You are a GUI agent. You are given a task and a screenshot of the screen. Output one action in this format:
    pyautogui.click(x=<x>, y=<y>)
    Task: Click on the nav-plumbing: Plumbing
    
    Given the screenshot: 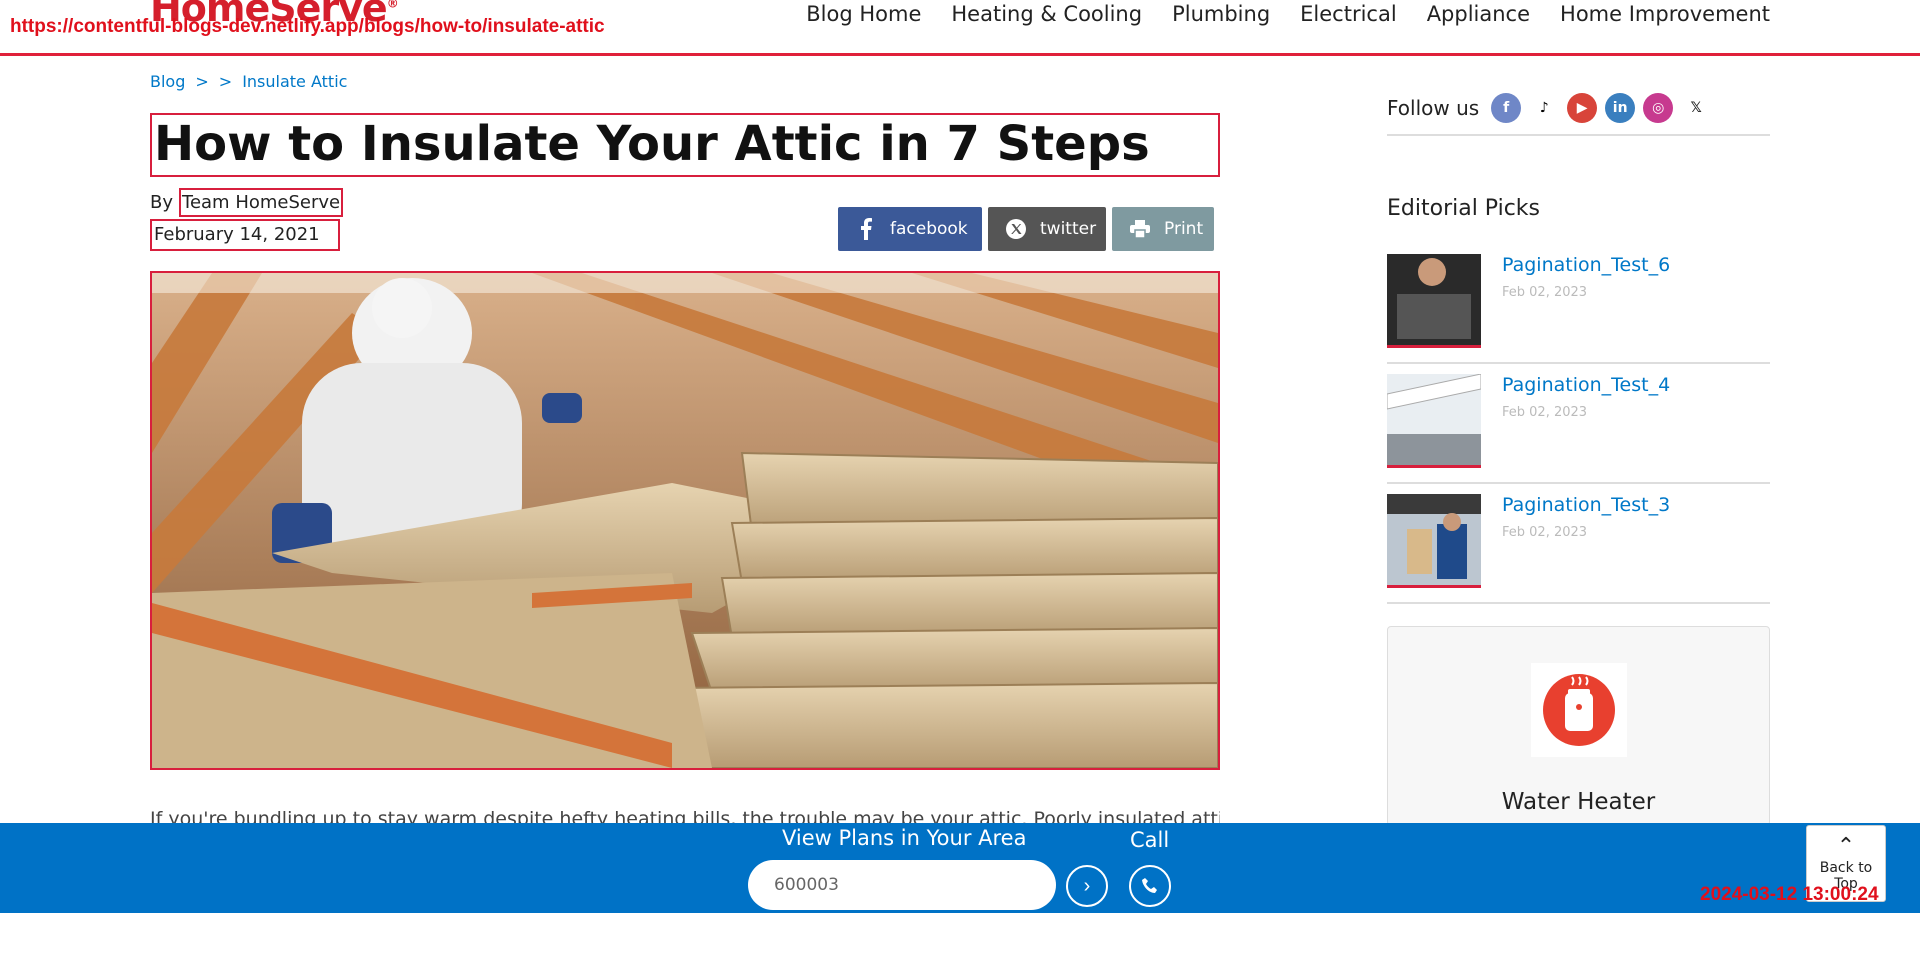 What is the action you would take?
    pyautogui.click(x=1221, y=14)
    